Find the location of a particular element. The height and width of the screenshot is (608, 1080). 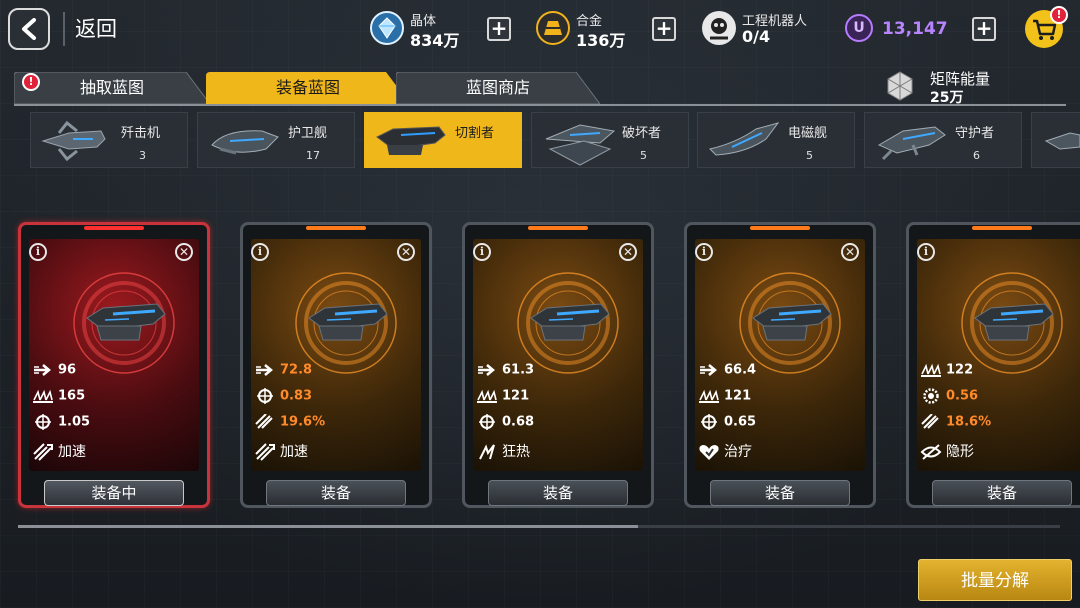

skill: 隐形 is located at coordinates (947, 451).